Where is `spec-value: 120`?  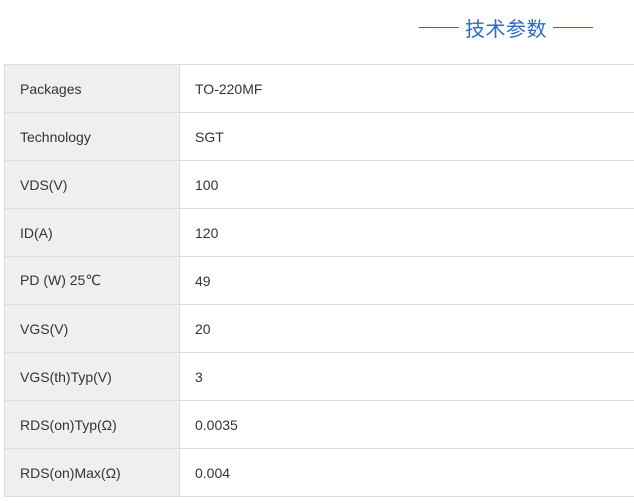 spec-value: 120 is located at coordinates (406, 232).